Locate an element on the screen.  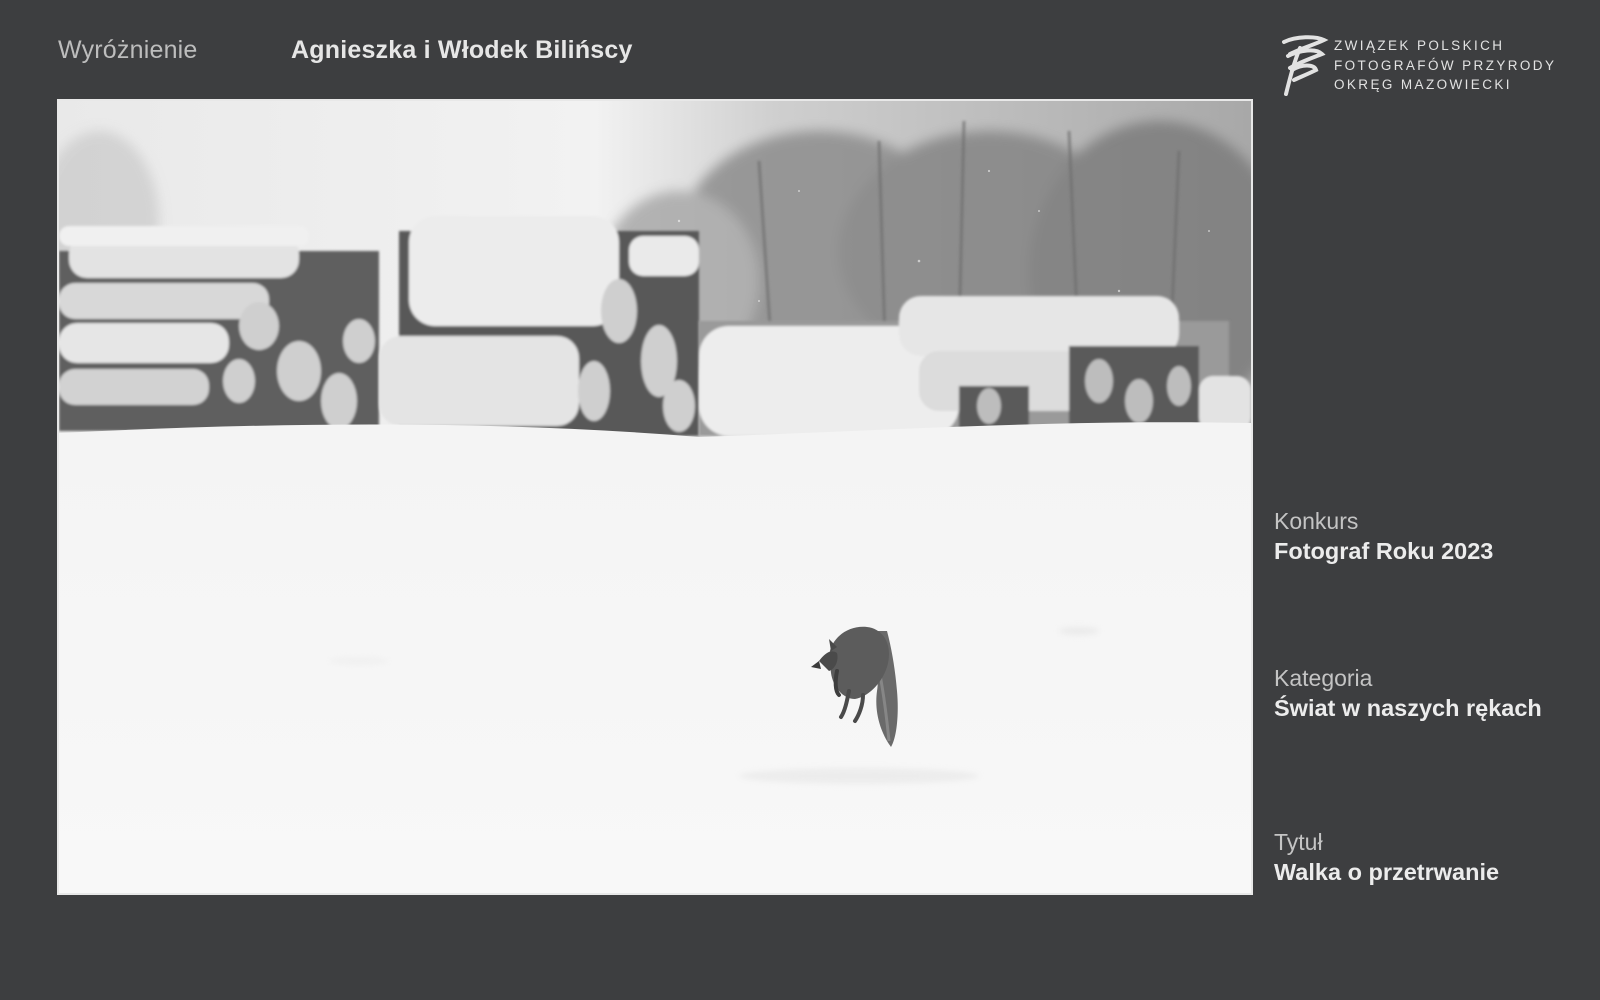
contest-info: Konkurs Fotograf Roku 2023 is located at coordinates (1429, 536).